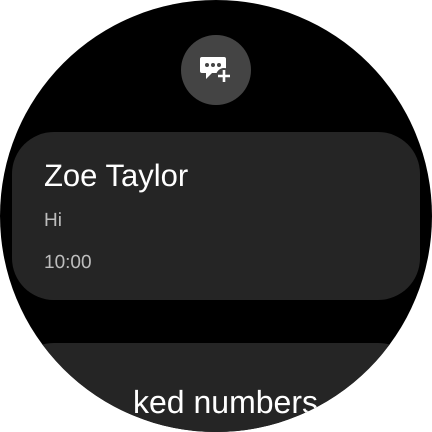  Describe the element at coordinates (225, 402) in the screenshot. I see `menu-item-label: ked numbers` at that location.